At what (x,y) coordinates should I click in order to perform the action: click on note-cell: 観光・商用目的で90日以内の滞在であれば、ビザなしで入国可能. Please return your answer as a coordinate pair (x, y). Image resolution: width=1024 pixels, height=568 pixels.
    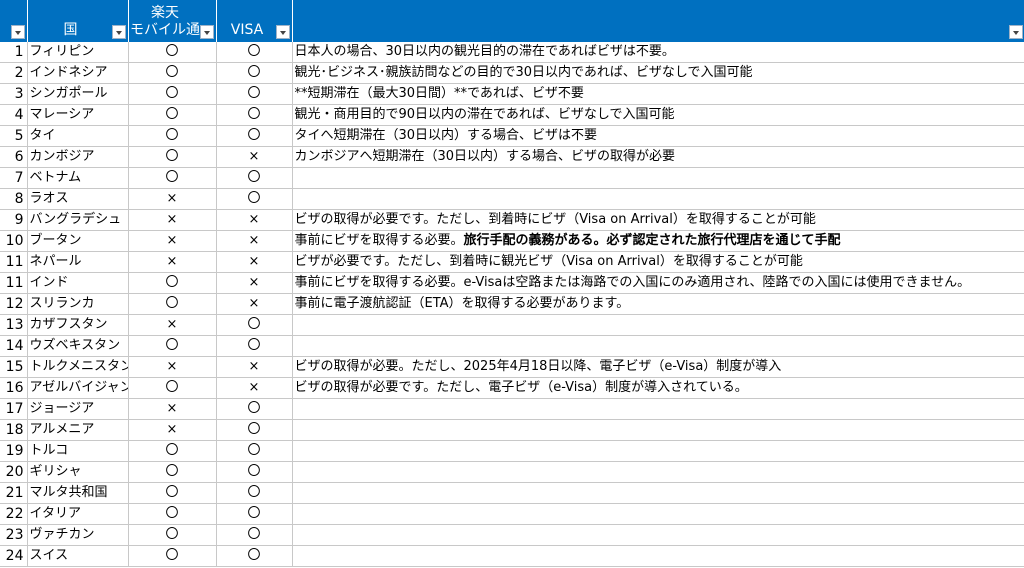
    Looking at the image, I should click on (658, 115).